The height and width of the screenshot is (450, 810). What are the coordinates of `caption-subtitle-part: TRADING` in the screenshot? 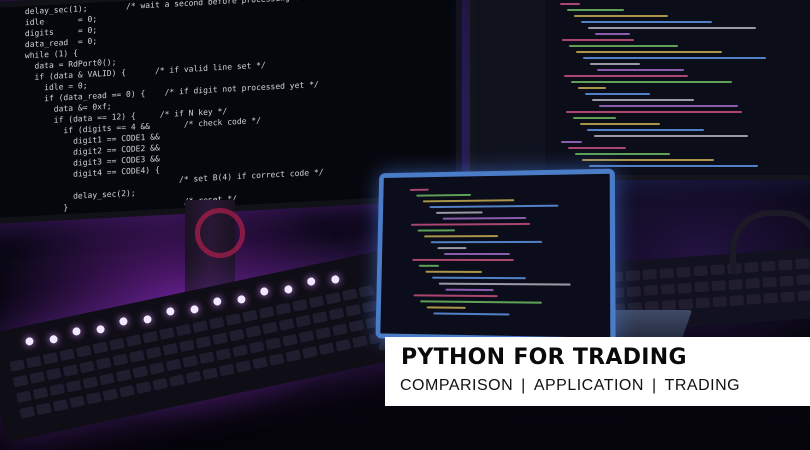 It's located at (702, 385).